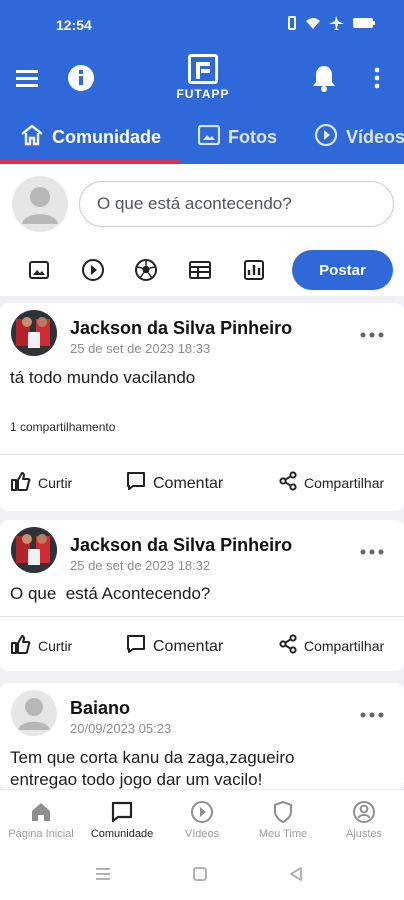  I want to click on logo-text: FUTAPP, so click(203, 94).